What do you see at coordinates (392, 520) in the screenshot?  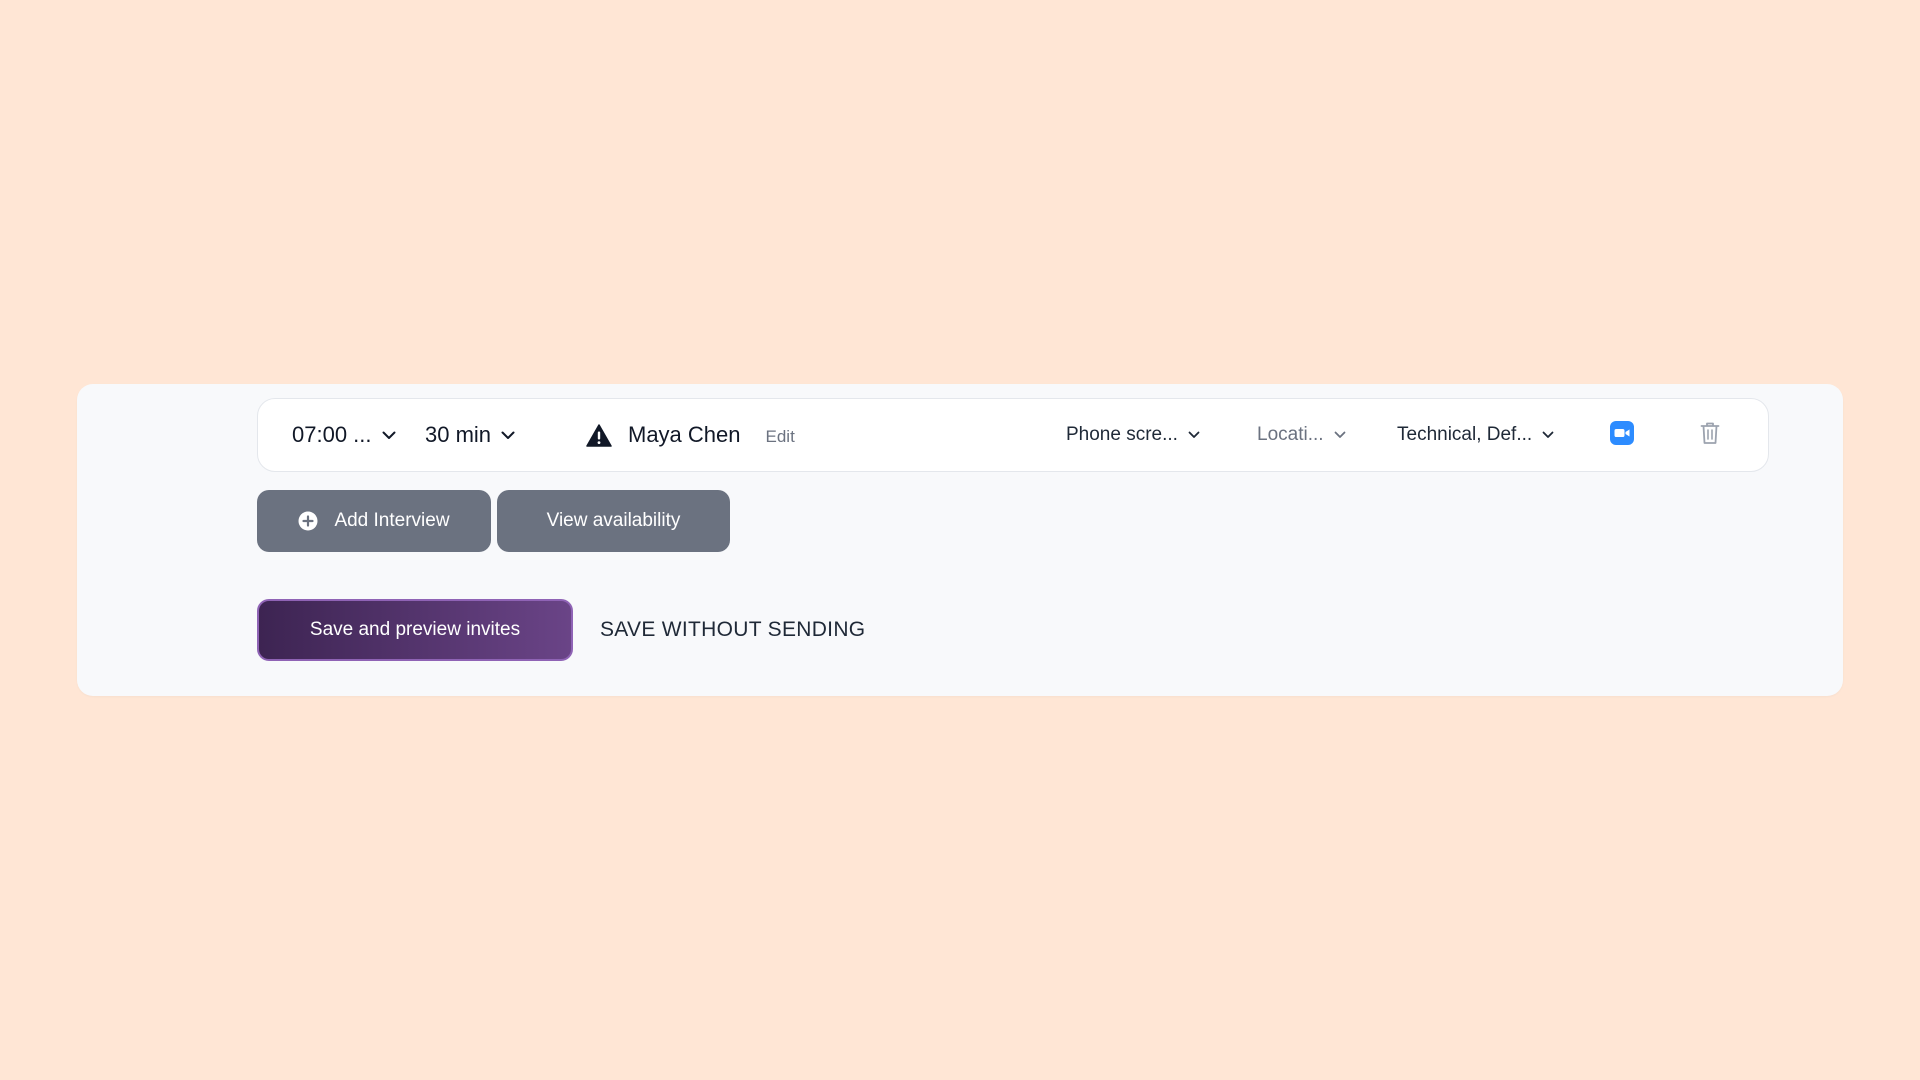 I see `add-interview-label: Add Interview` at bounding box center [392, 520].